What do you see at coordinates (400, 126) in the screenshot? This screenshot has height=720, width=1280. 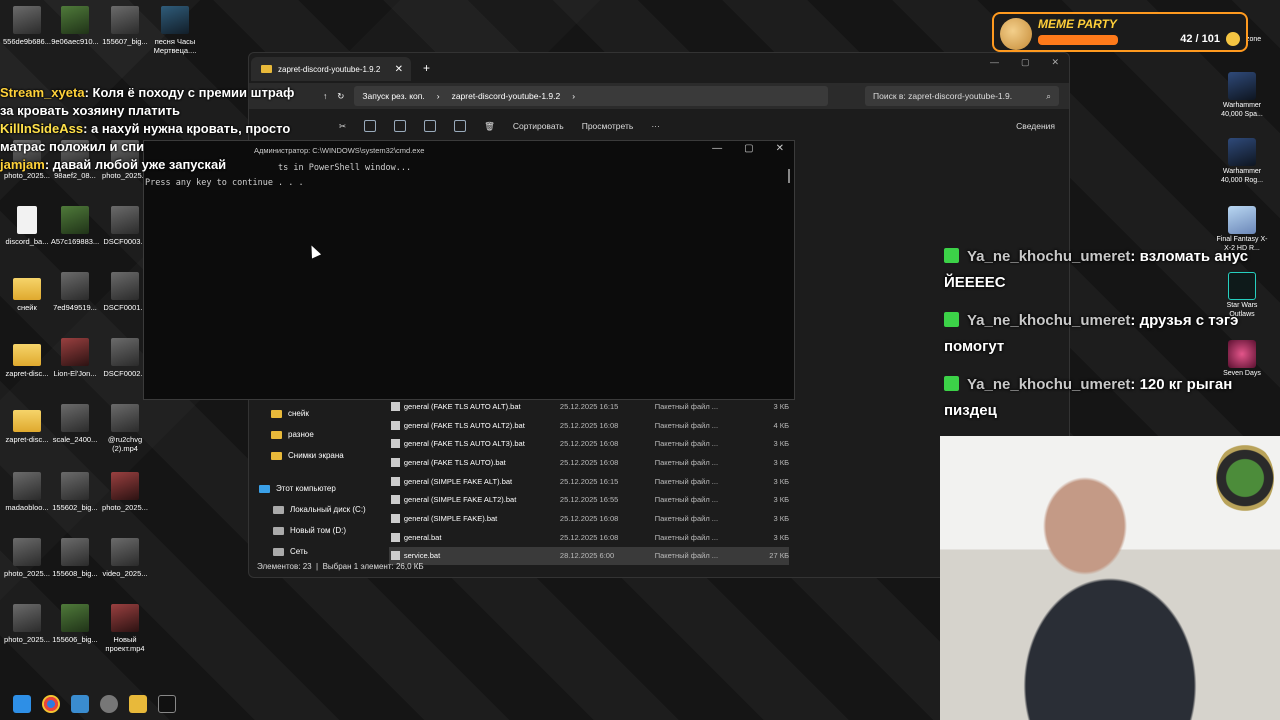 I see `paste-icon` at bounding box center [400, 126].